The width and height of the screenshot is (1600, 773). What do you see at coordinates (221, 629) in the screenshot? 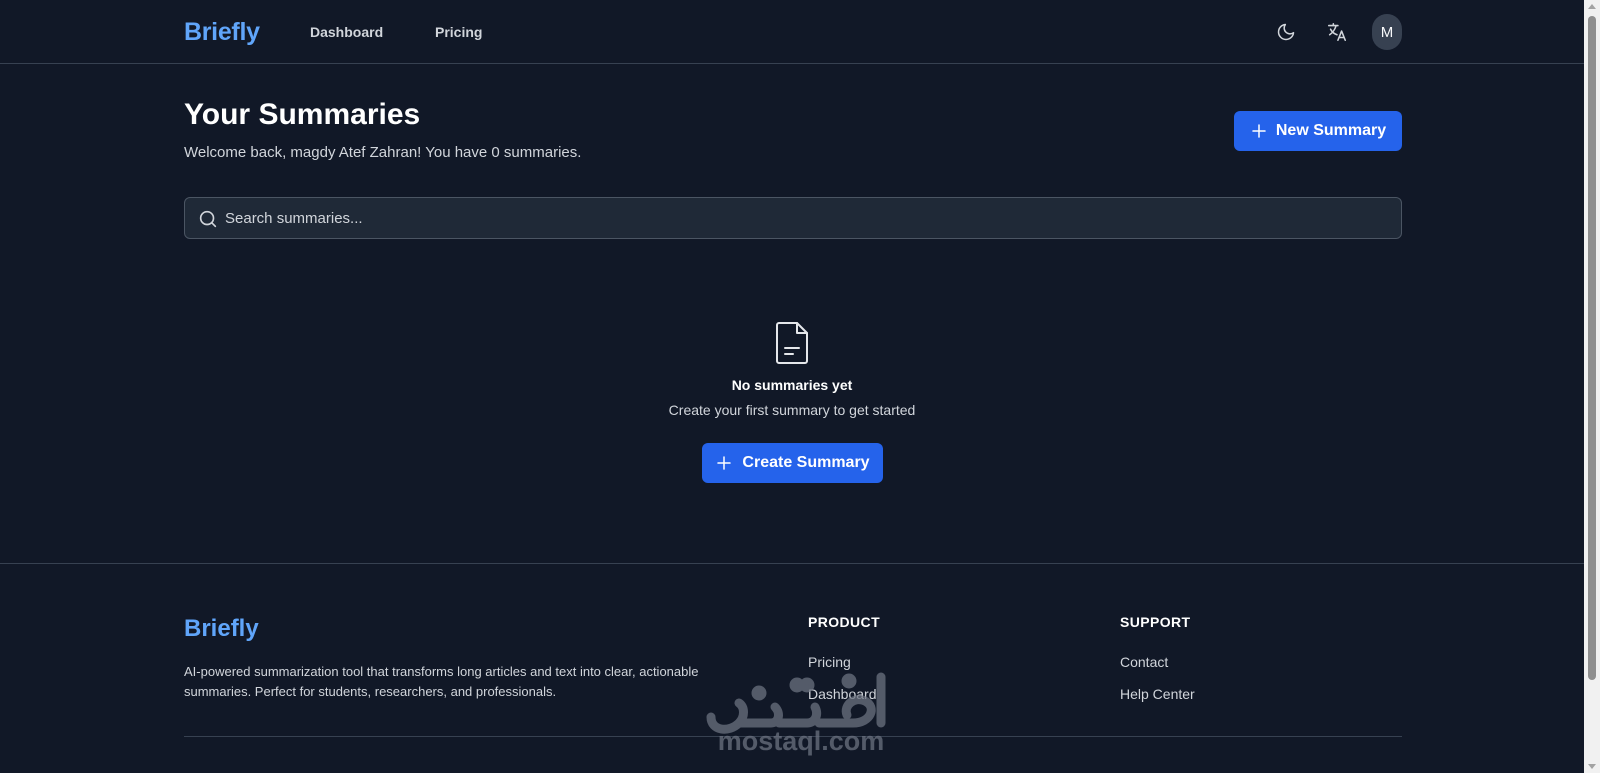
I see `footer-logo: Briefly` at bounding box center [221, 629].